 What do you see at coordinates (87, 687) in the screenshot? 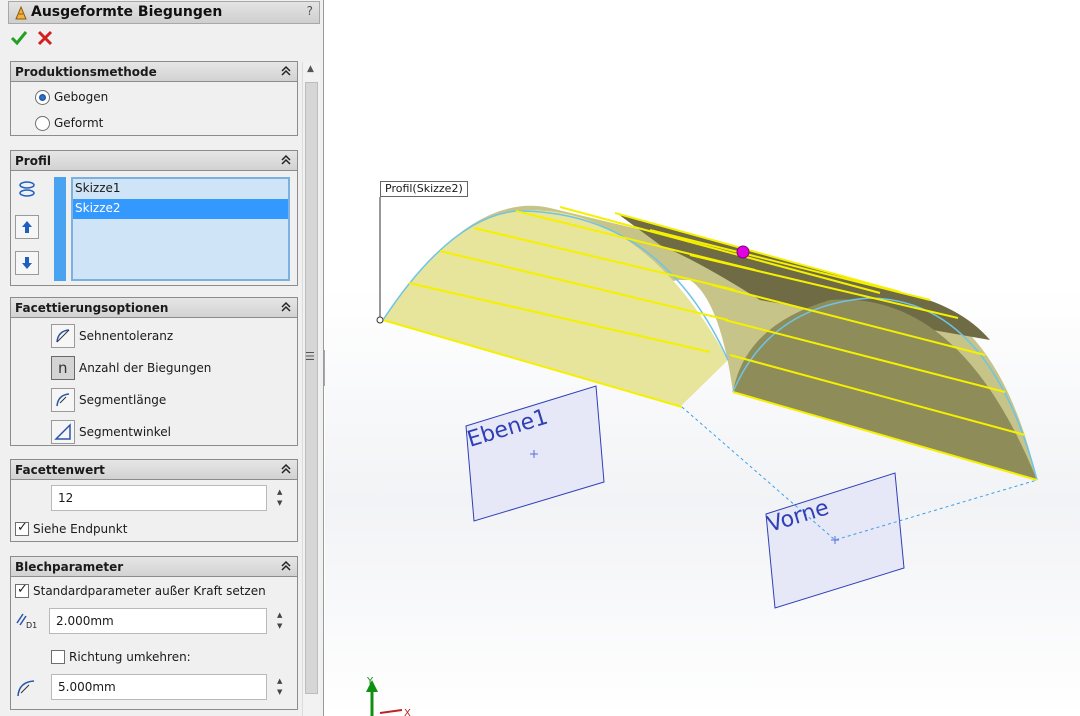
I see `input-value: 5.000mm` at bounding box center [87, 687].